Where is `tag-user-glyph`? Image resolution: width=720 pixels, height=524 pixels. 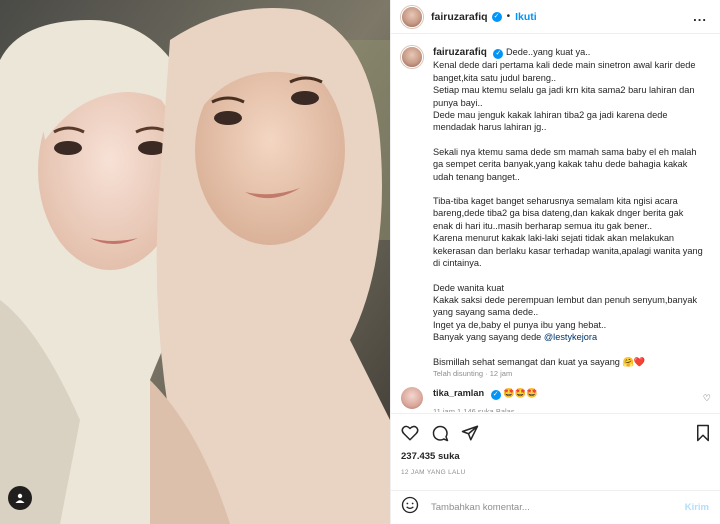 tag-user-glyph is located at coordinates (20, 498).